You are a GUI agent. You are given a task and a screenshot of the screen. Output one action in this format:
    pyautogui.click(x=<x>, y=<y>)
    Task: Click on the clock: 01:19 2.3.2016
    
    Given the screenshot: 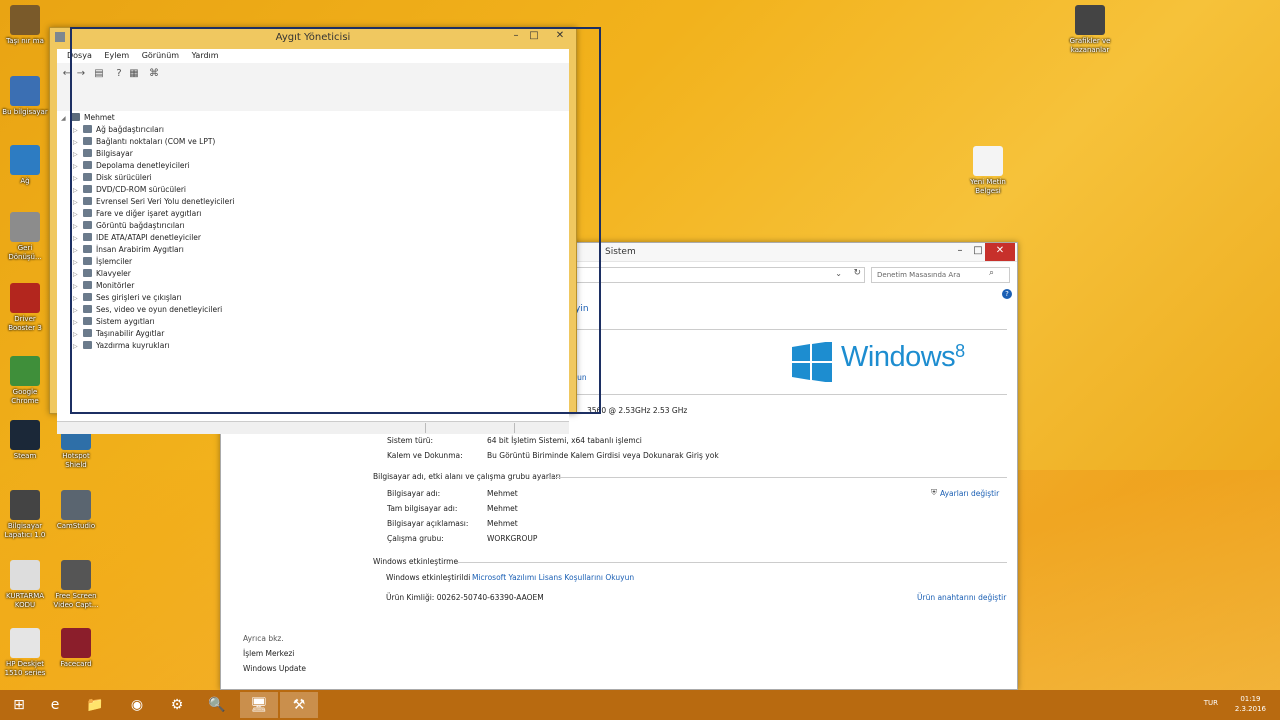 What is the action you would take?
    pyautogui.click(x=1250, y=704)
    